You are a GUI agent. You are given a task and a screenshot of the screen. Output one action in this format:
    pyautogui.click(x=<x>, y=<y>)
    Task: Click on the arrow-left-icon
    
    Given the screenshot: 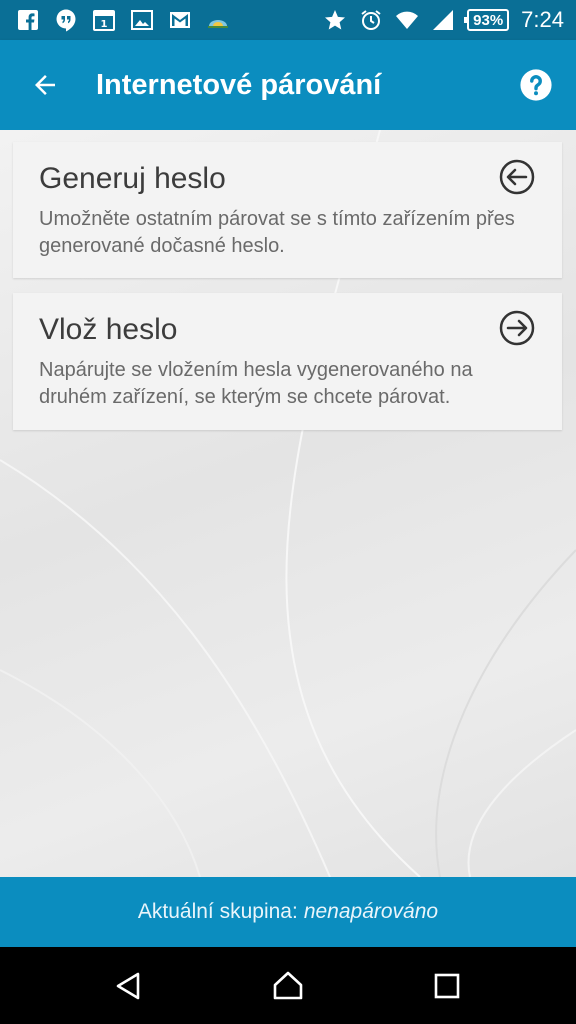 What is the action you would take?
    pyautogui.click(x=45, y=85)
    